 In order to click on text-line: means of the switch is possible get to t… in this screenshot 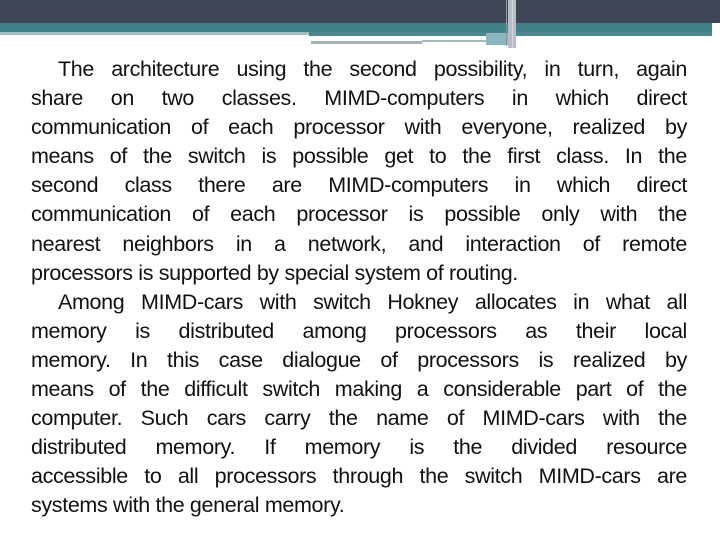, I will do `click(359, 156)`.